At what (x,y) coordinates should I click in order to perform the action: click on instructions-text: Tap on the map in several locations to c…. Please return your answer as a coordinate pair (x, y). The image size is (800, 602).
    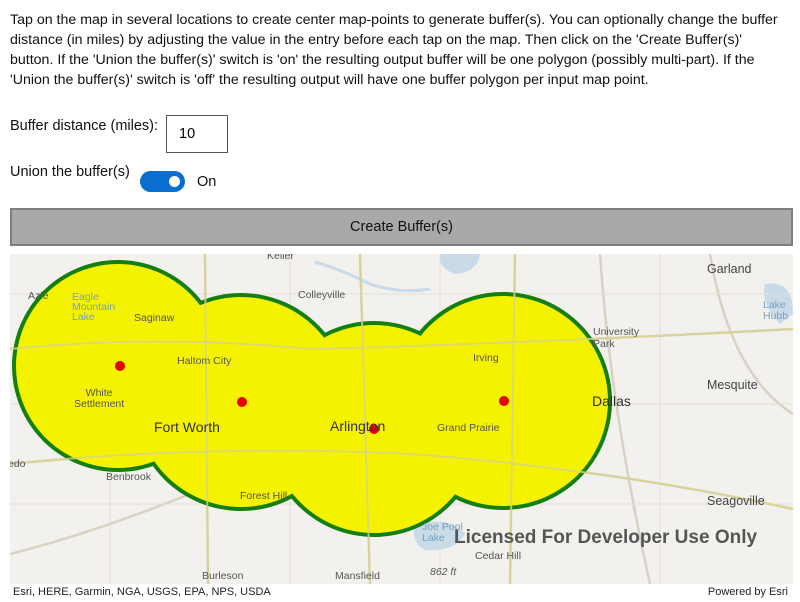
    Looking at the image, I should click on (394, 50).